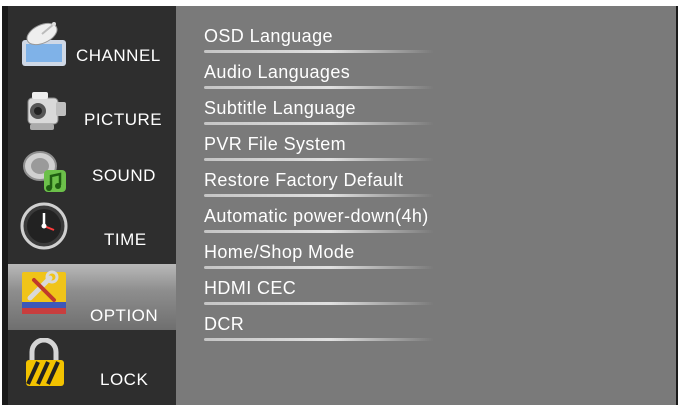 The width and height of the screenshot is (680, 409). Describe the element at coordinates (92, 233) in the screenshot. I see `sidebar-item-time: TIME` at that location.